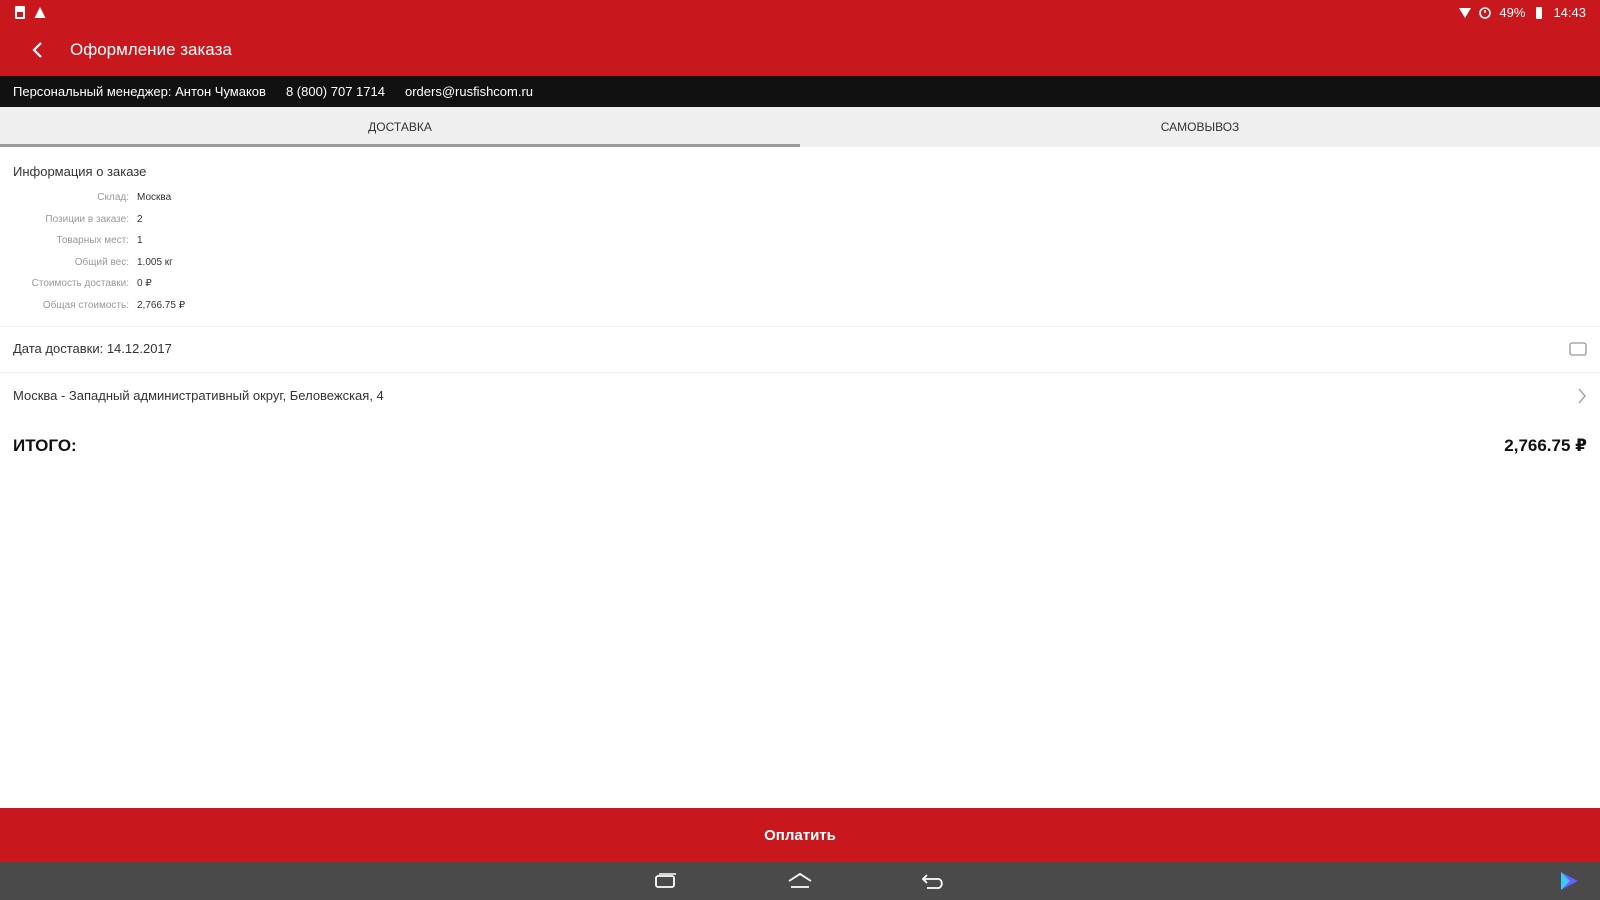 This screenshot has width=1600, height=900. I want to click on delivery-date-text: Дата доставки: 14.12.2017, so click(92, 348).